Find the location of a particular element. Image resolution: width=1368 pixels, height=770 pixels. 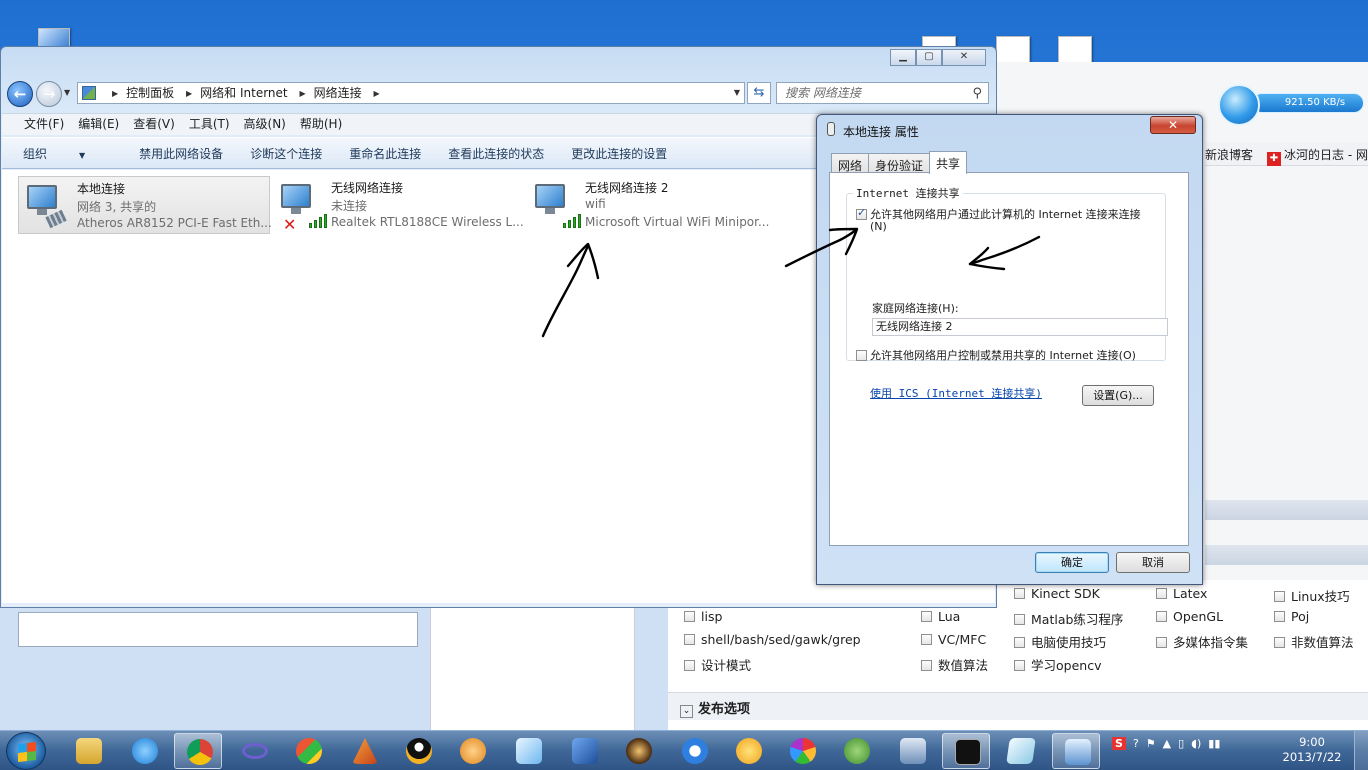

minimize-button: ▁ is located at coordinates (903, 57).